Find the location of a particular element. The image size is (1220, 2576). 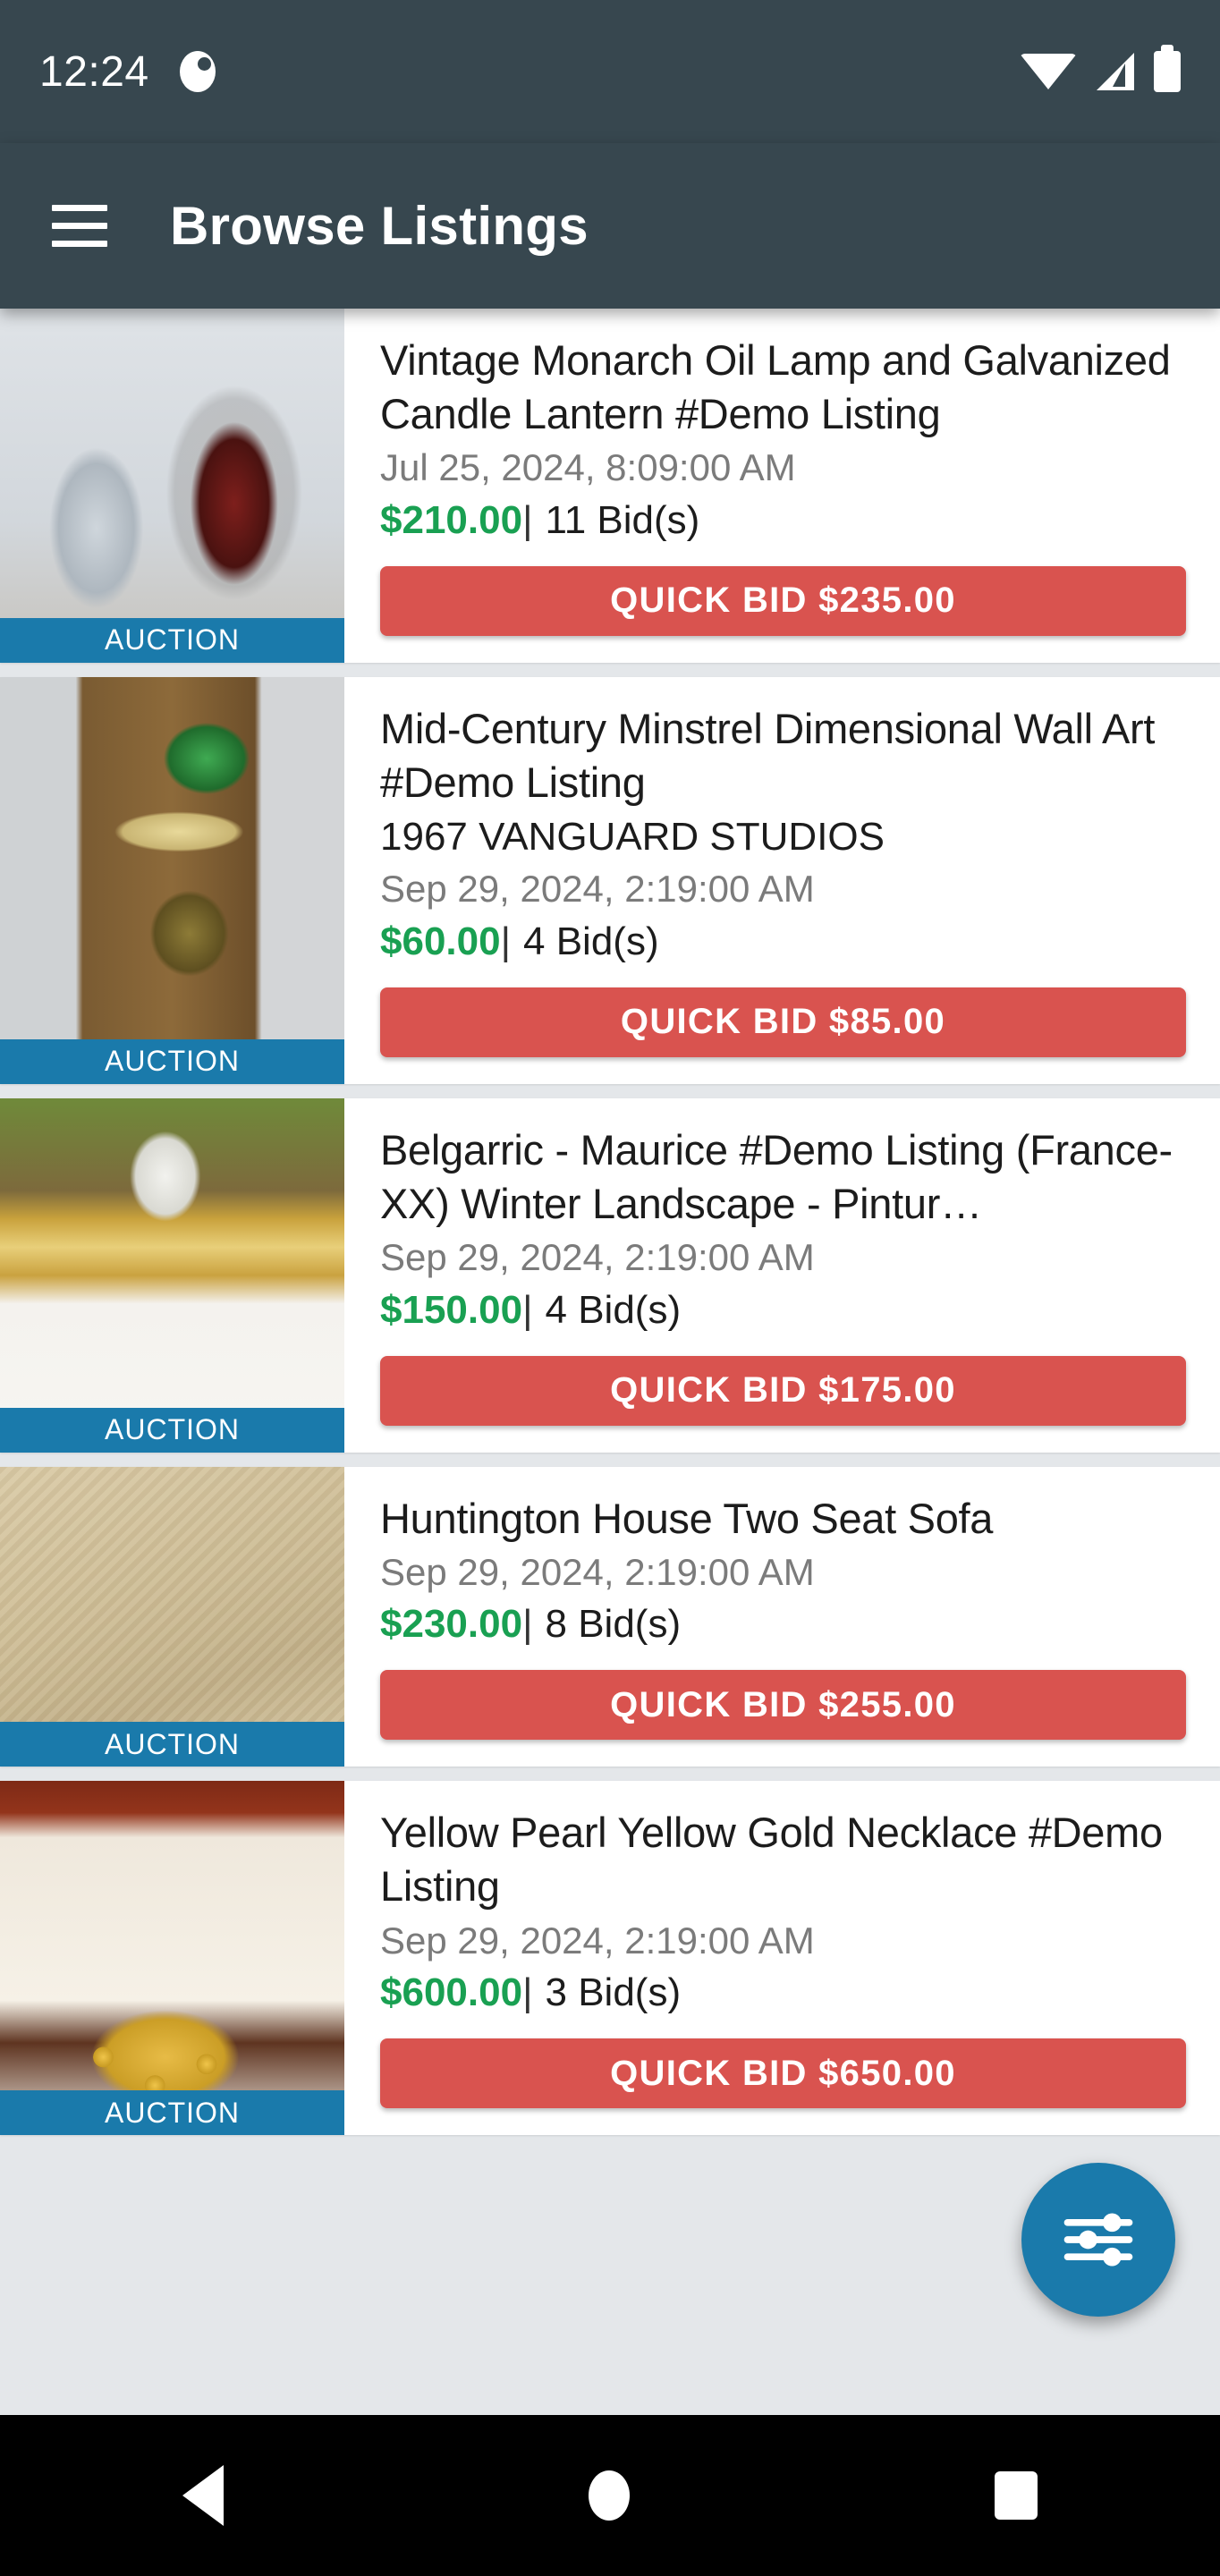

home-icon is located at coordinates (609, 2495).